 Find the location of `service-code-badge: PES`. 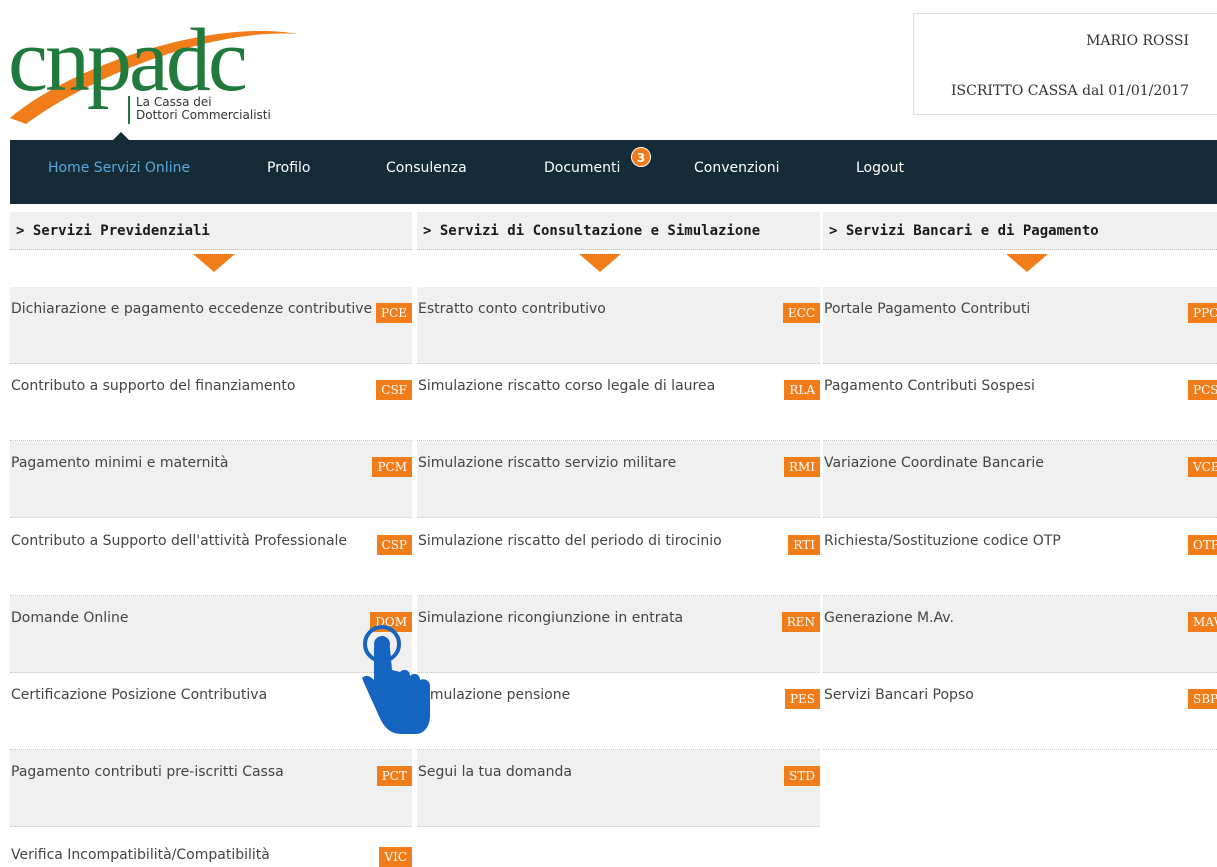

service-code-badge: PES is located at coordinates (802, 699).